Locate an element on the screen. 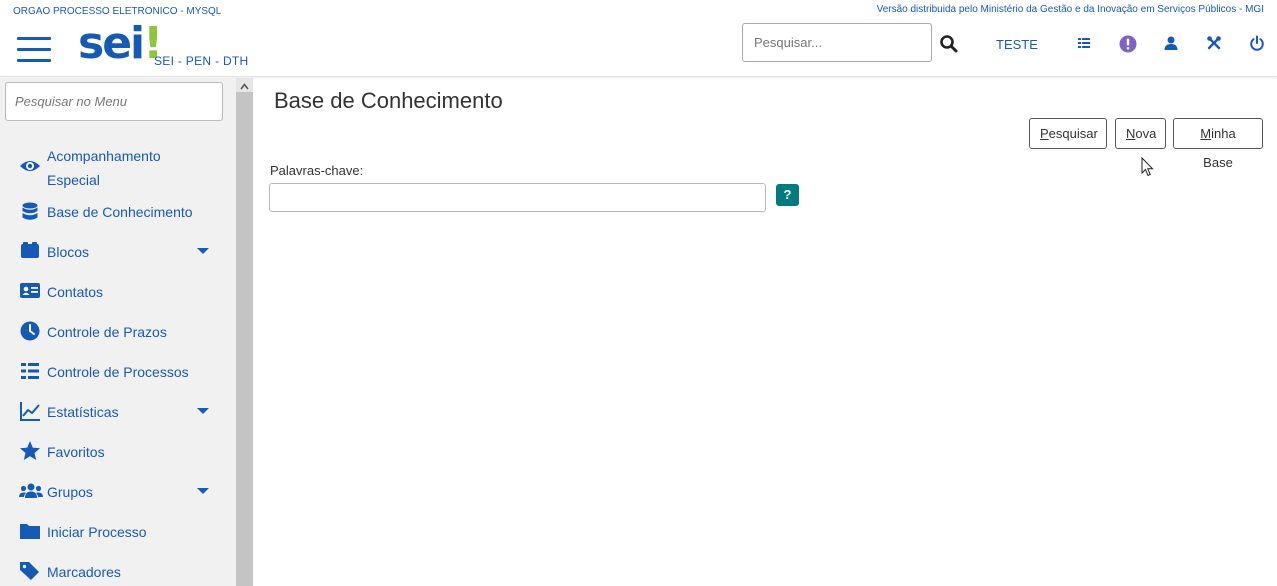 The height and width of the screenshot is (586, 1277). sei-logo: sei! is located at coordinates (120, 44).